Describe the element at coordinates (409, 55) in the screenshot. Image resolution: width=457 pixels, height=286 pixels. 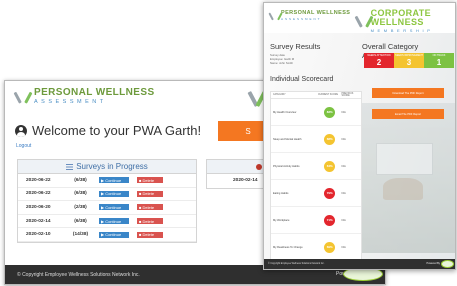
I see `category-label: NEEDS IMPROVEMENT` at that location.